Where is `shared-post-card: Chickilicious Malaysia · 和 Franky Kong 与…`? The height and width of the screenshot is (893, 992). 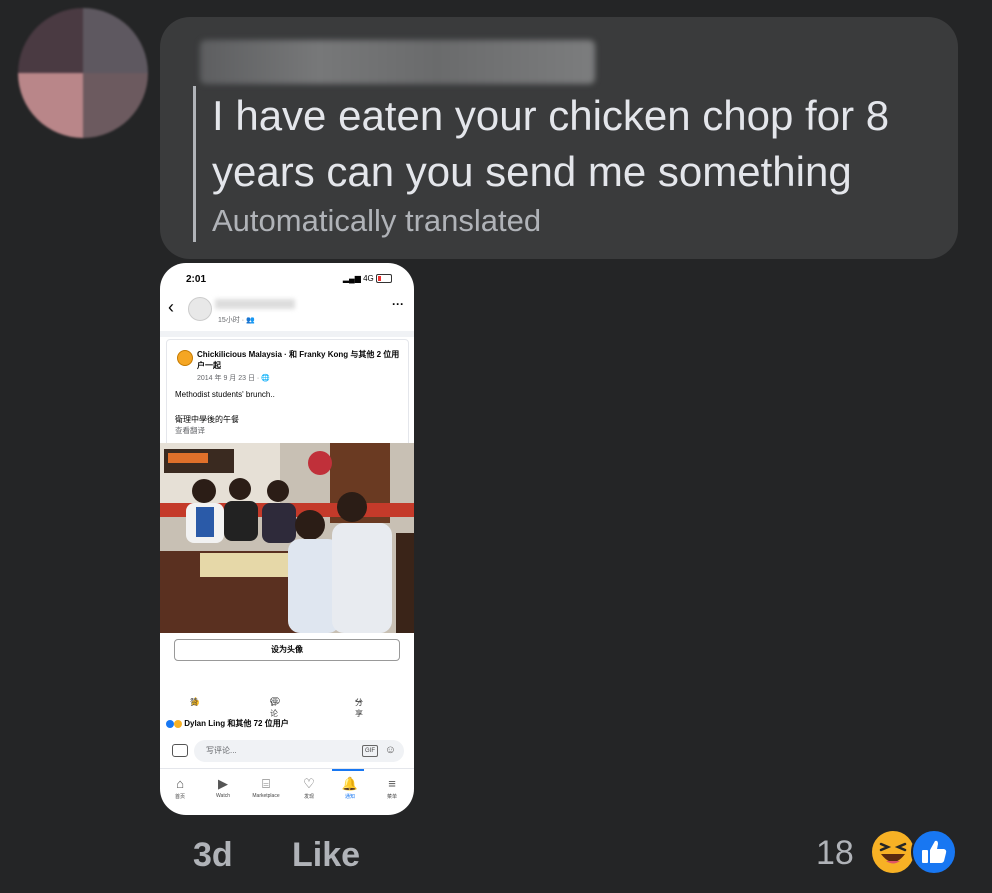 shared-post-card: Chickilicious Malaysia · 和 Franky Kong 与… is located at coordinates (287, 395).